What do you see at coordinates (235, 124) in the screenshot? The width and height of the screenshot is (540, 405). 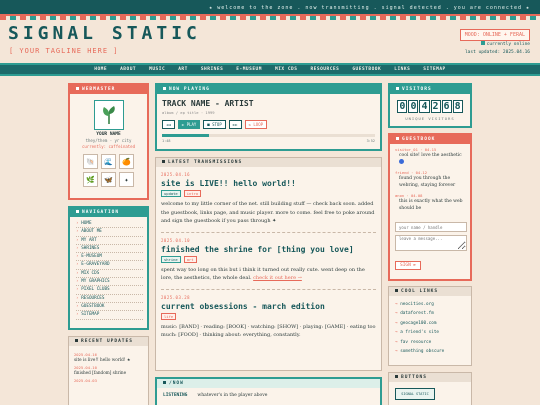 I see `fast-forward-button: ►►` at bounding box center [235, 124].